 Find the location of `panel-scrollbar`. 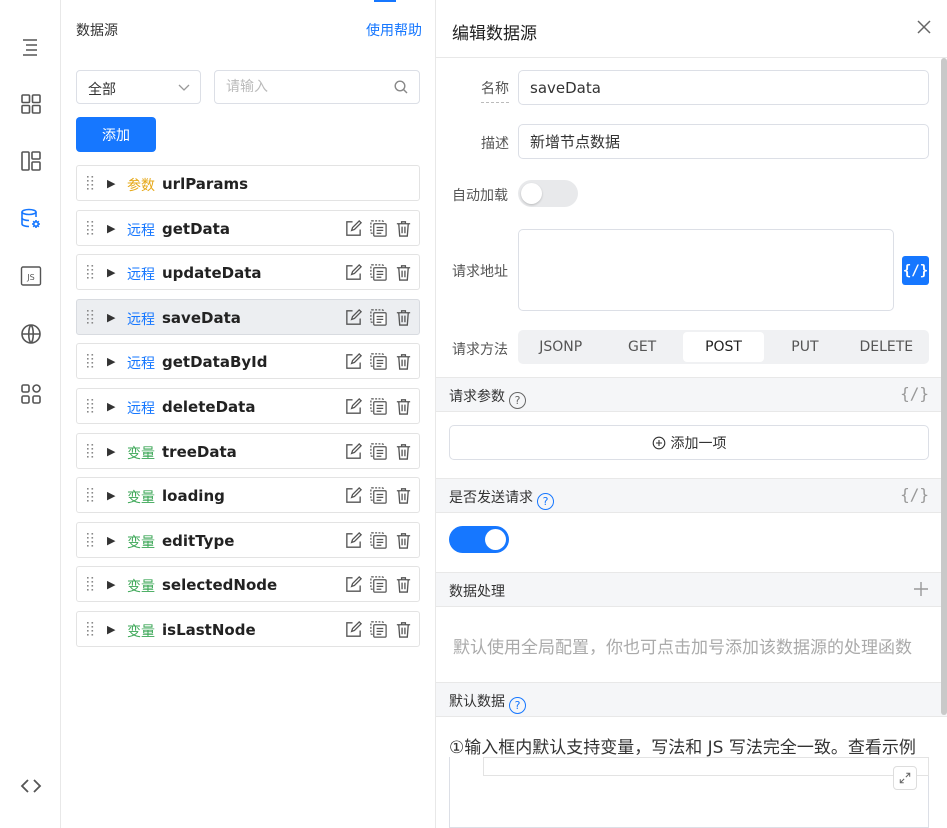

panel-scrollbar is located at coordinates (944, 386).